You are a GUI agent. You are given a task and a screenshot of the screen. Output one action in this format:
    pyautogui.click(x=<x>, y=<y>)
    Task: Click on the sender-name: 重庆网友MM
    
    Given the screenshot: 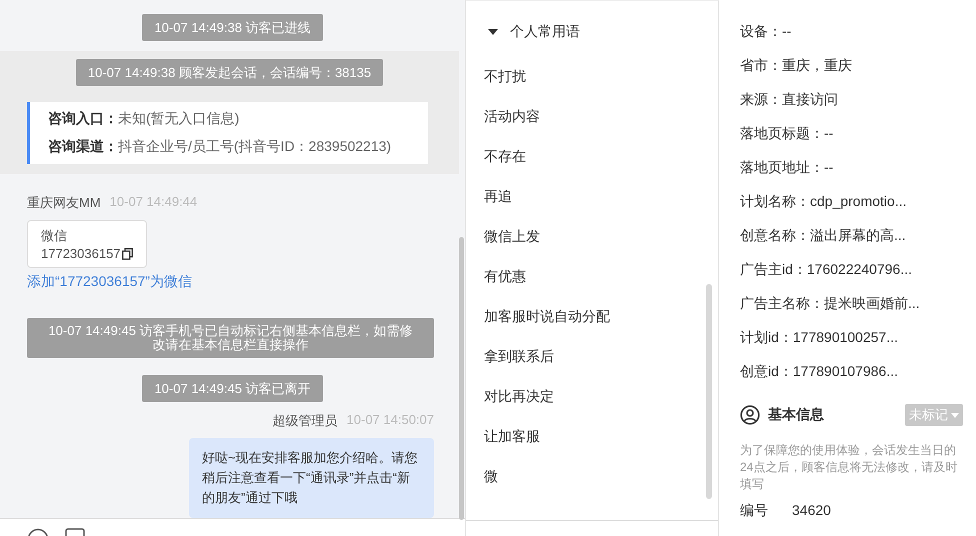 What is the action you would take?
    pyautogui.click(x=64, y=203)
    